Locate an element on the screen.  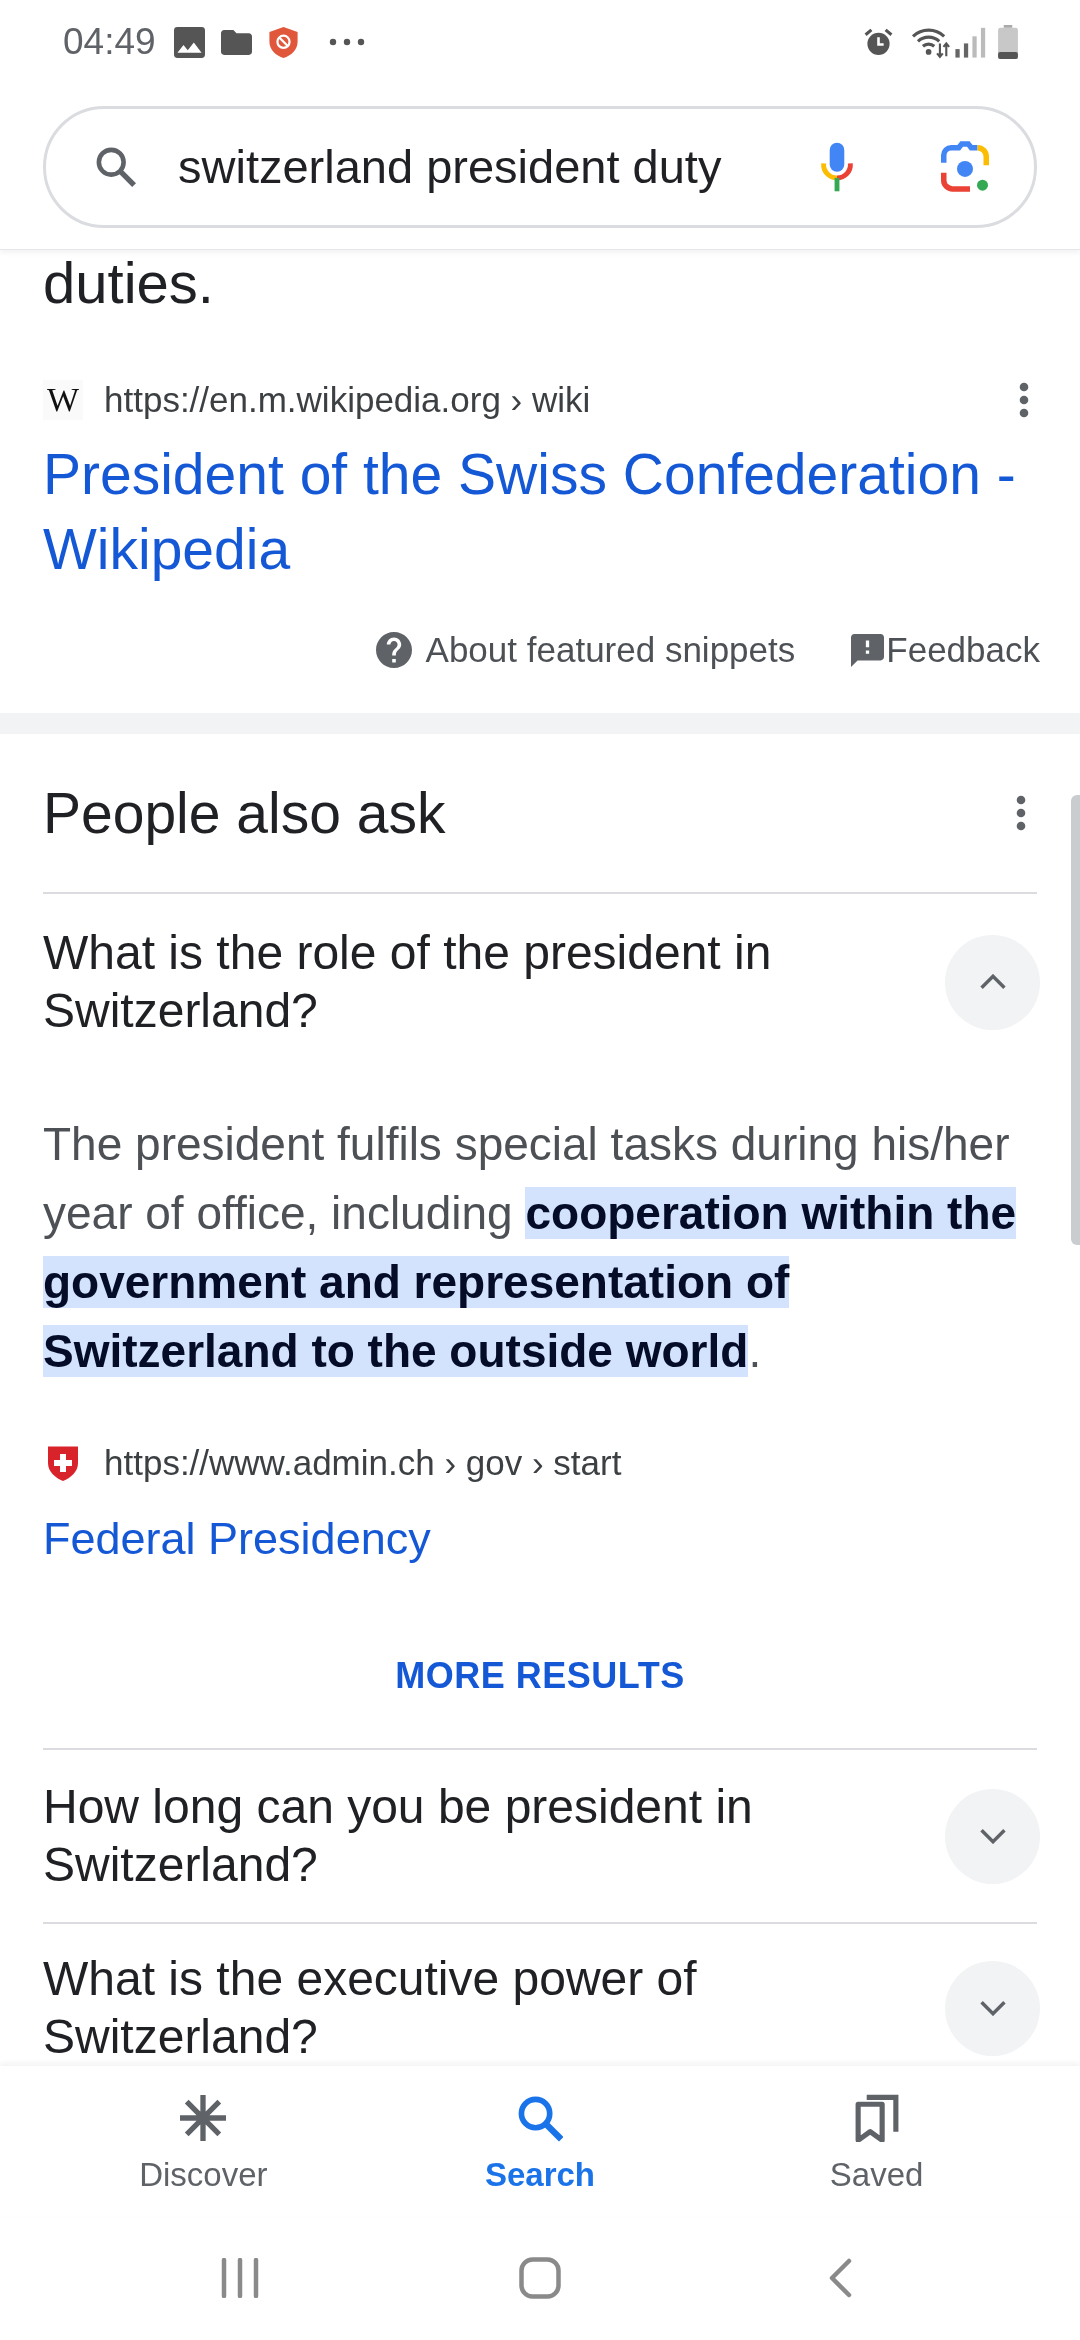
about-snippets-link: About featured snippets is located at coordinates (585, 650).